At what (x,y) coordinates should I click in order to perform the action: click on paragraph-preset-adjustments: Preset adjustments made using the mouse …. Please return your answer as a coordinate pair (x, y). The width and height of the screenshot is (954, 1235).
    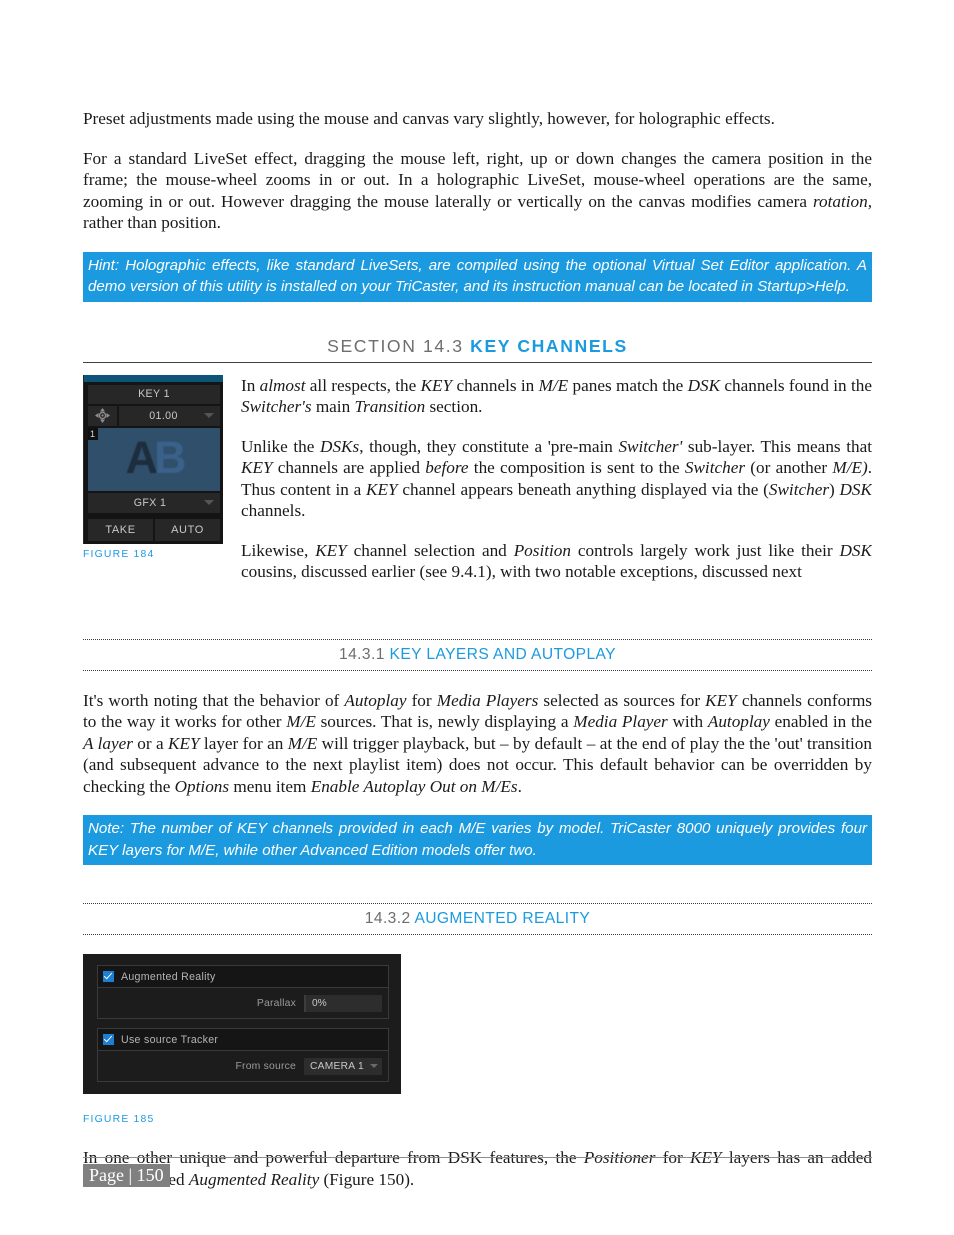
    Looking at the image, I should click on (477, 119).